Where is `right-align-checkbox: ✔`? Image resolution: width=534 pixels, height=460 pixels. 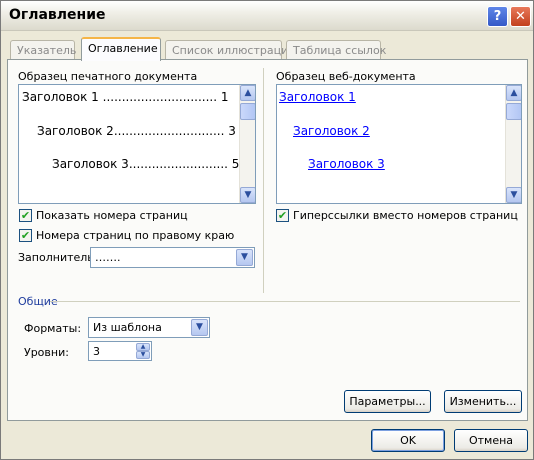
right-align-checkbox: ✔ is located at coordinates (25, 235).